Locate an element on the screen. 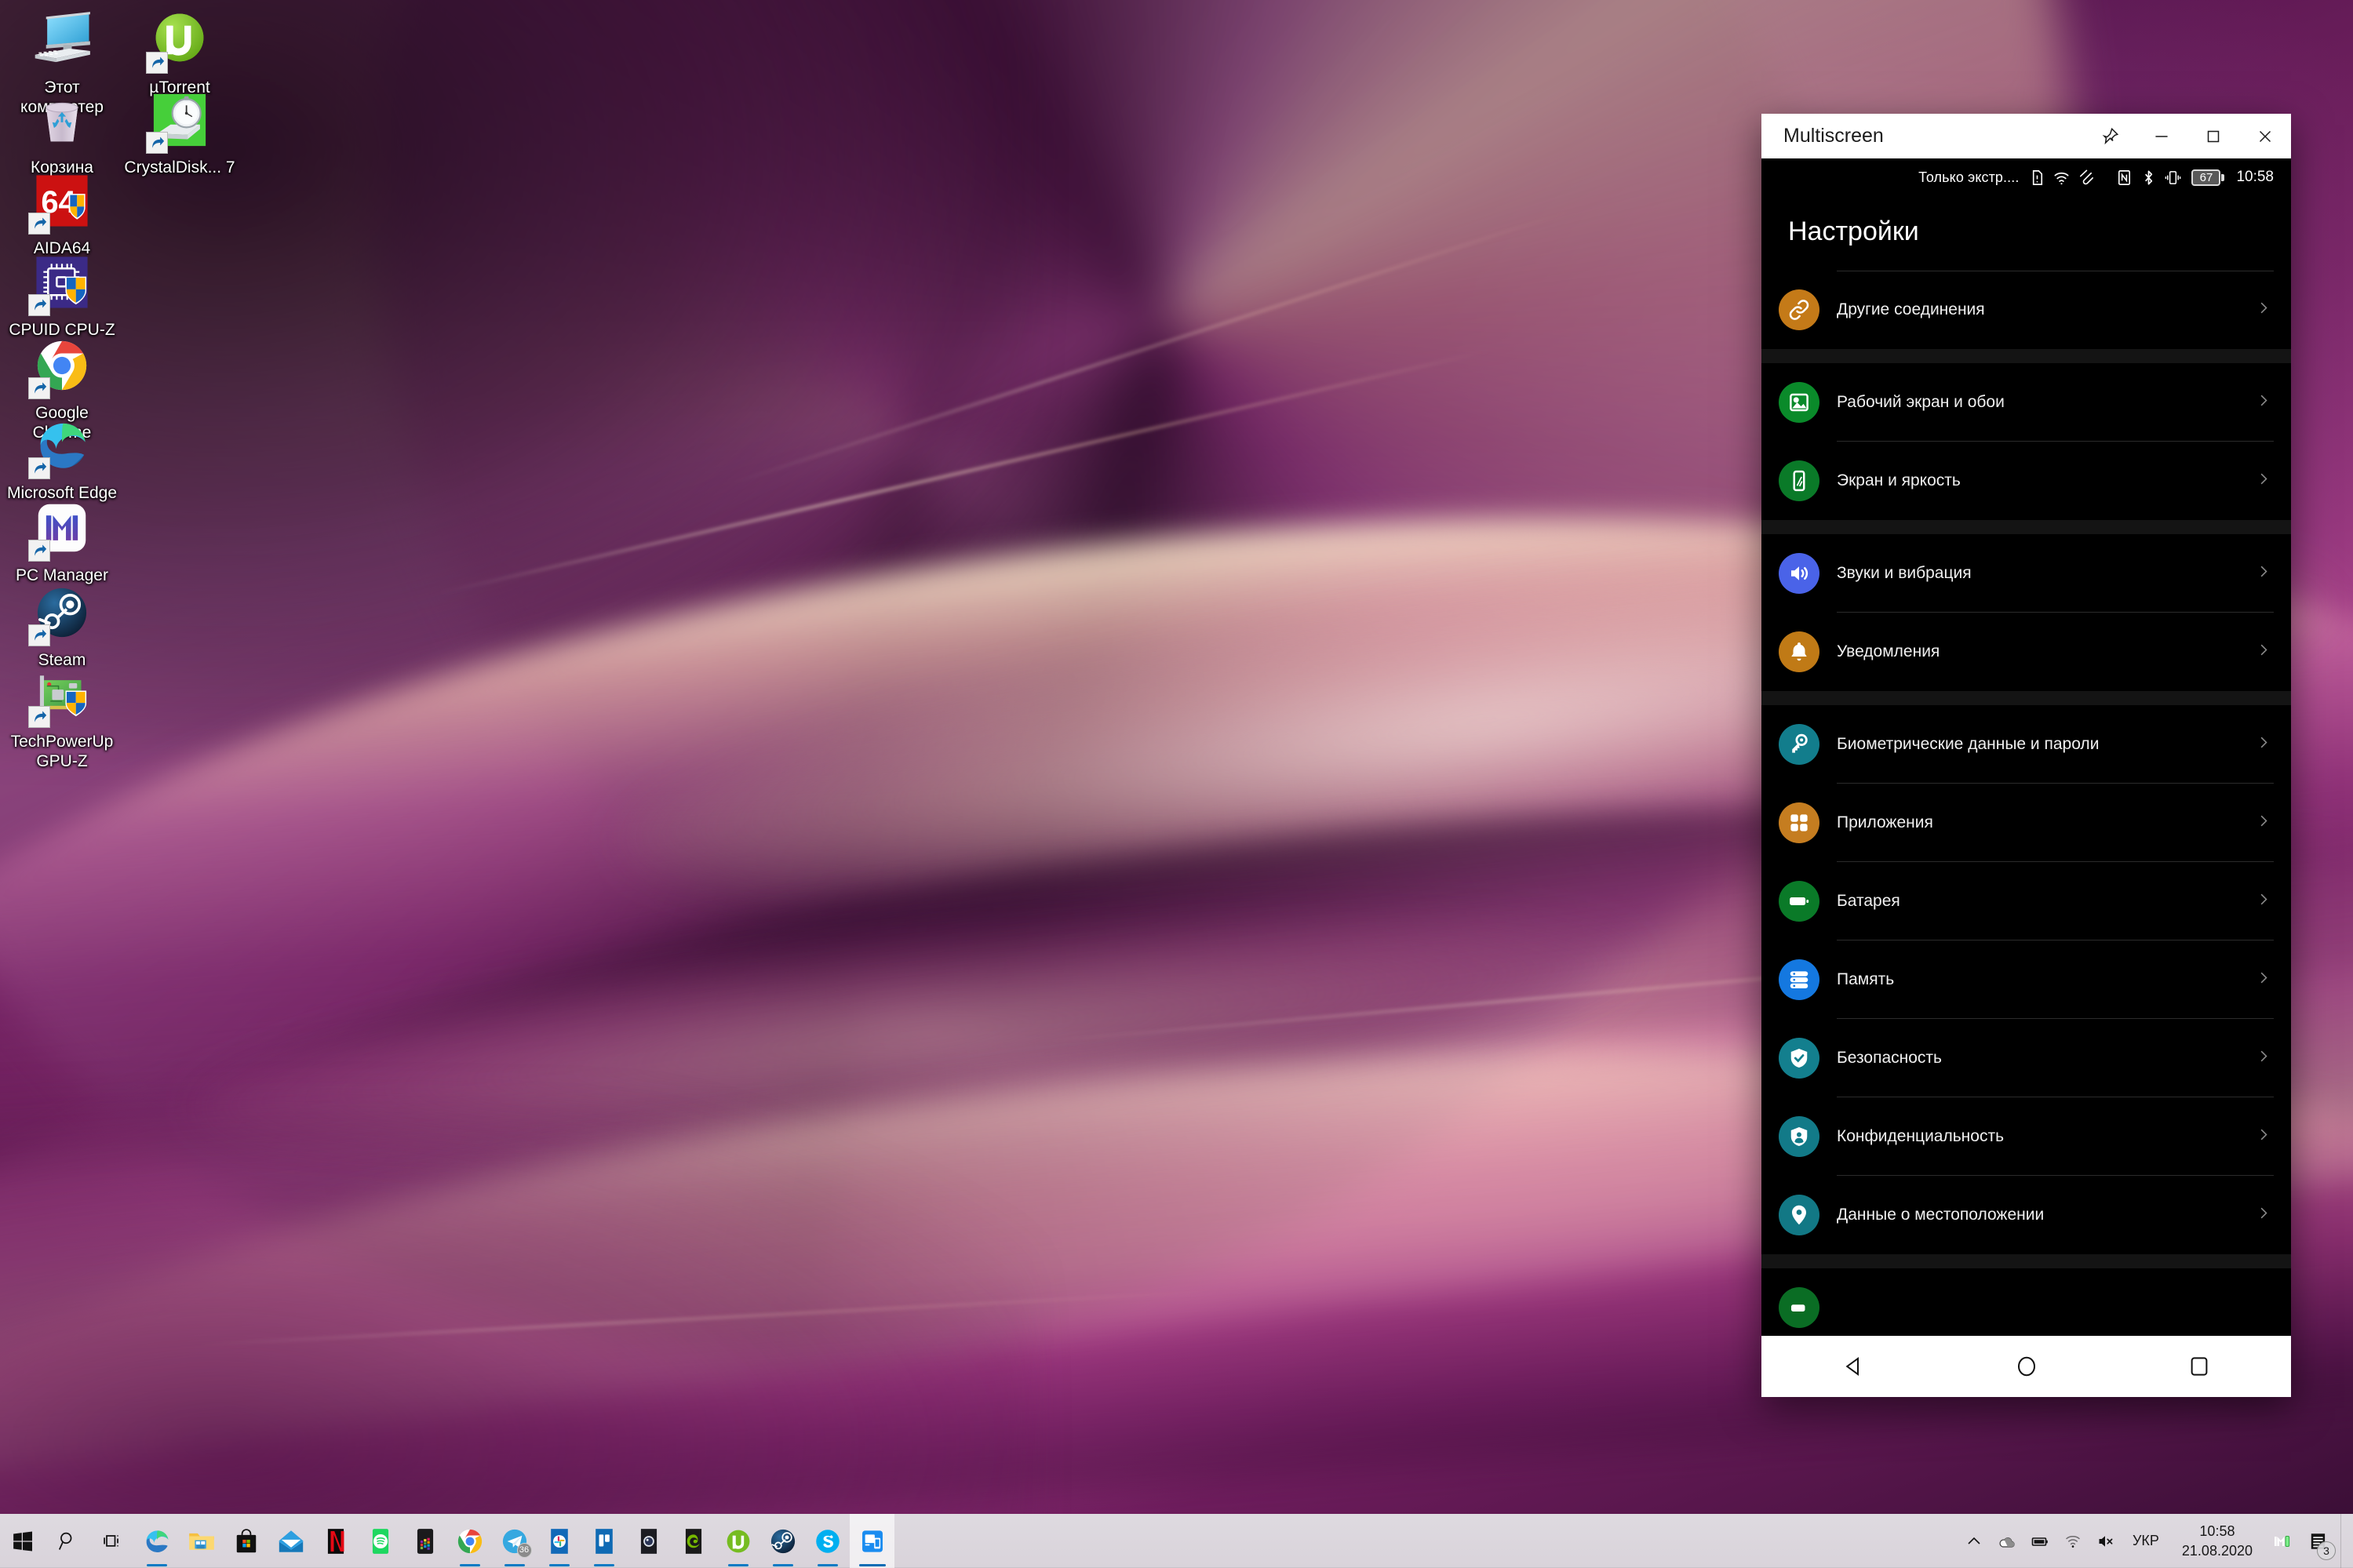  search-button is located at coordinates (67, 1541).